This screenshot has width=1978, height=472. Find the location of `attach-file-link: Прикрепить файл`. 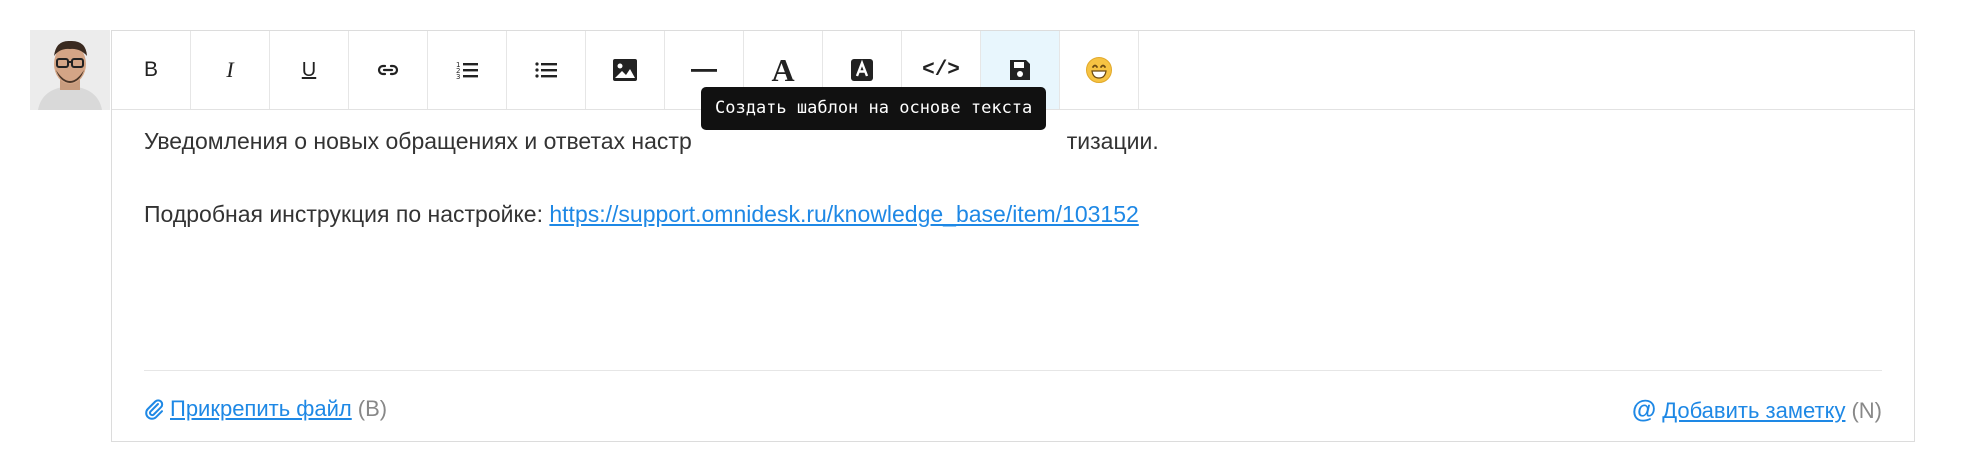

attach-file-link: Прикрепить файл is located at coordinates (261, 409).